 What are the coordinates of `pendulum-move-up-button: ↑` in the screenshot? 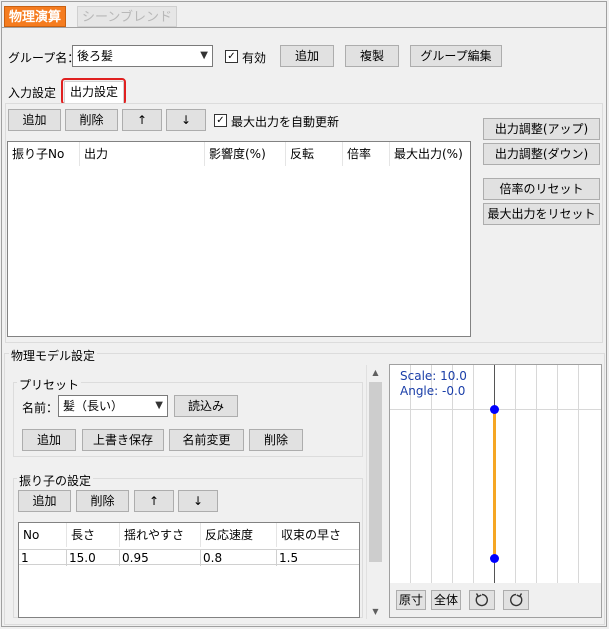 It's located at (154, 501).